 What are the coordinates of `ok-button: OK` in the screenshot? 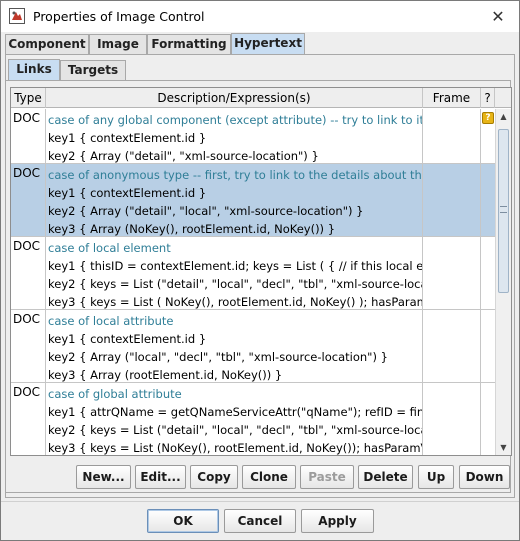 It's located at (183, 521).